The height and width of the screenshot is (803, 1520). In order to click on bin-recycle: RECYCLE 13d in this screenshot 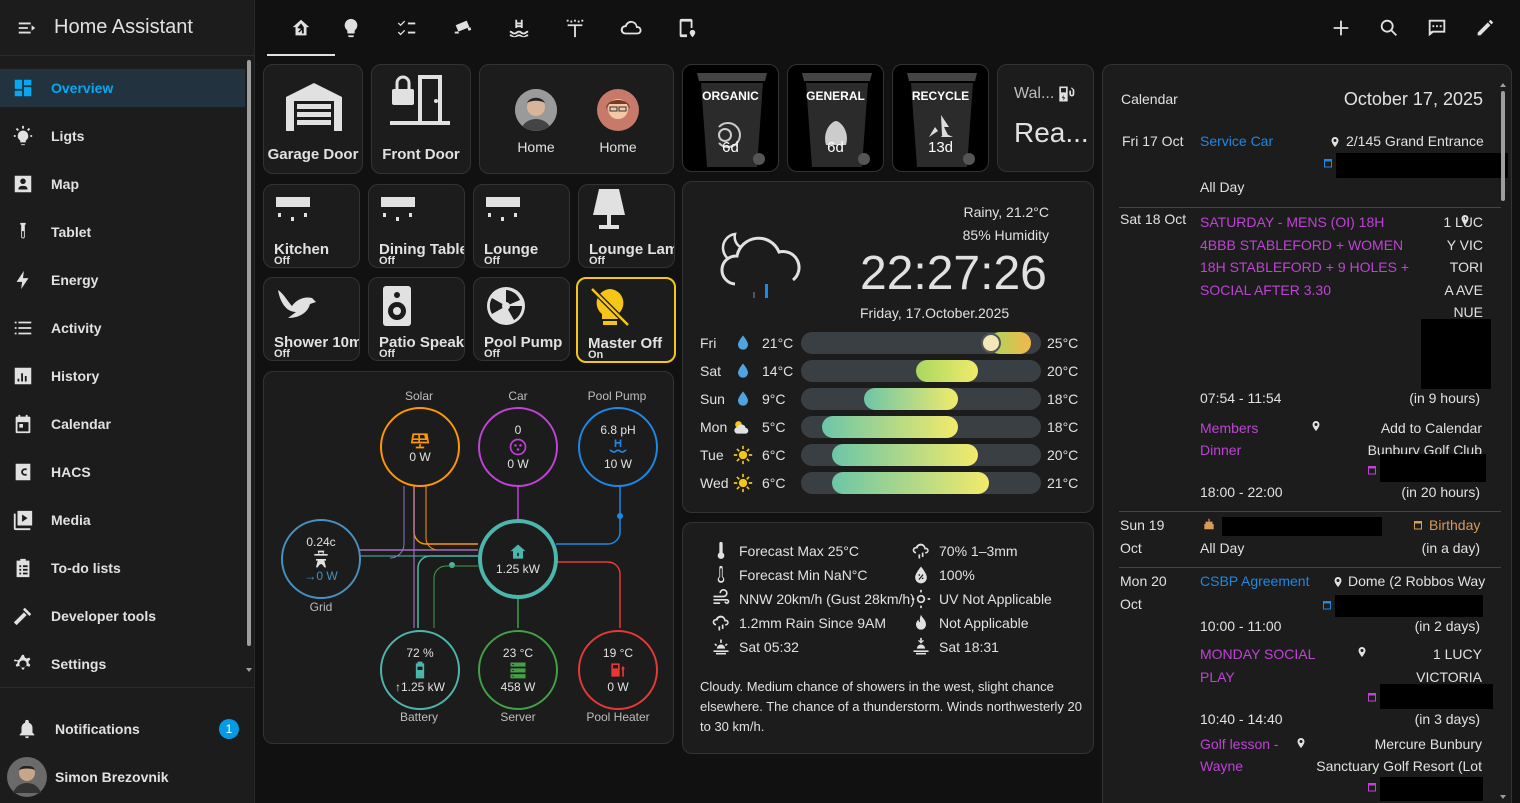, I will do `click(940, 118)`.